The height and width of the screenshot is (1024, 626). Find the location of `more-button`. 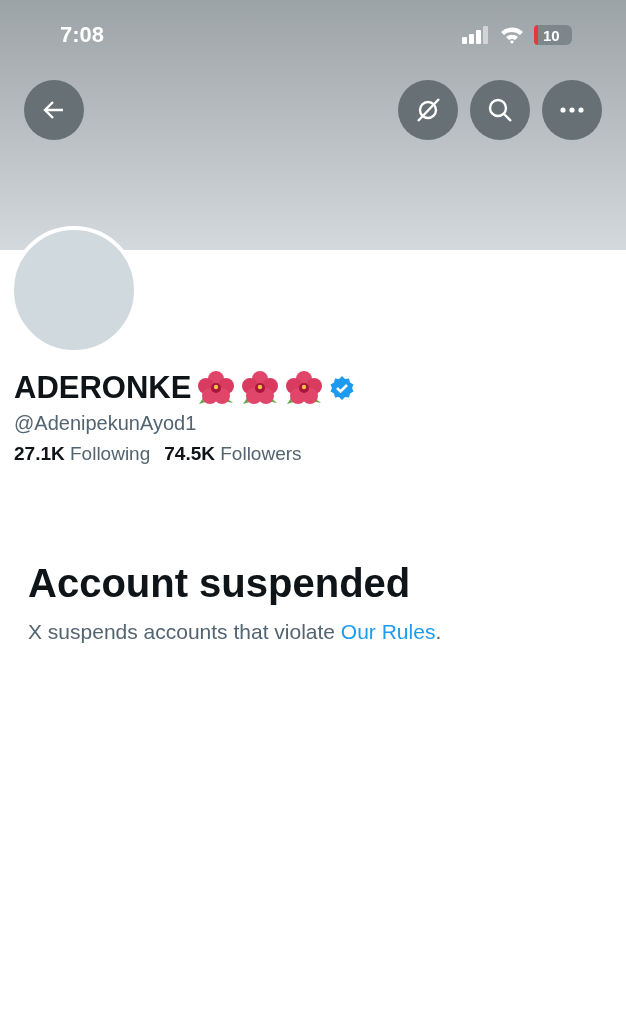

more-button is located at coordinates (572, 110).